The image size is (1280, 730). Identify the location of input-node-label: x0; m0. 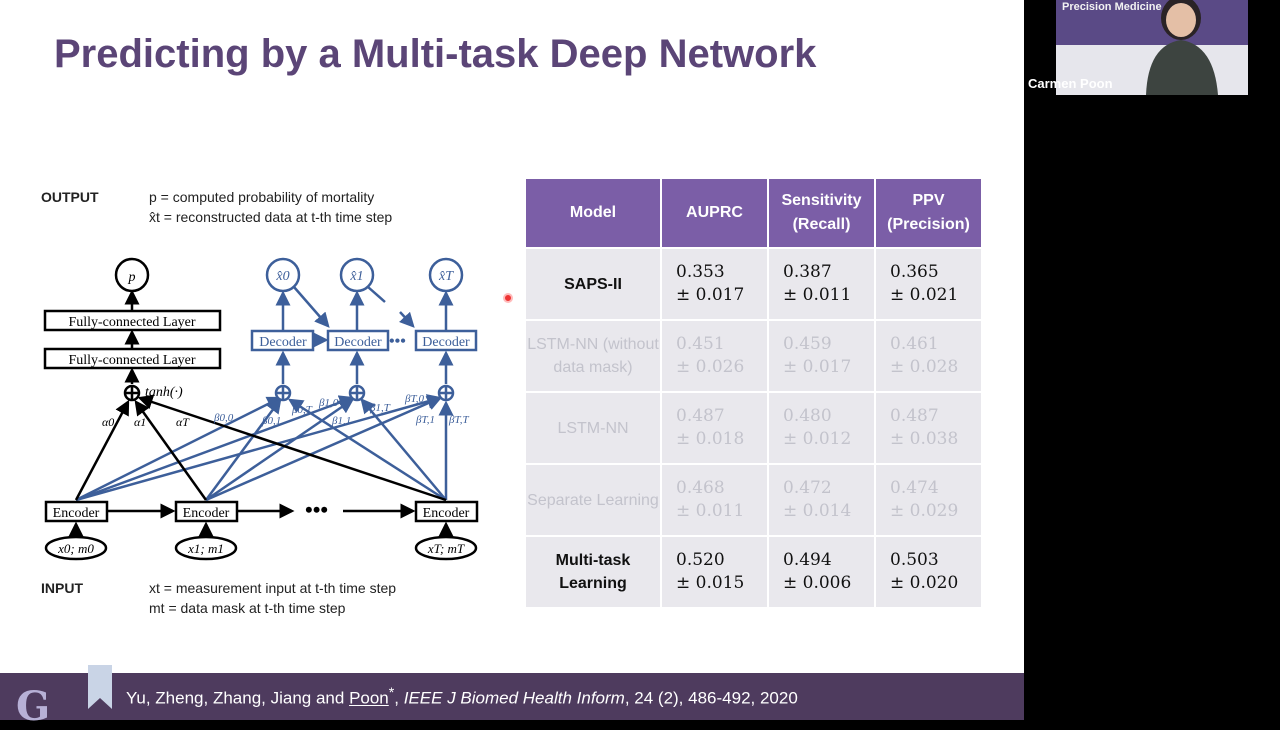
(75, 548).